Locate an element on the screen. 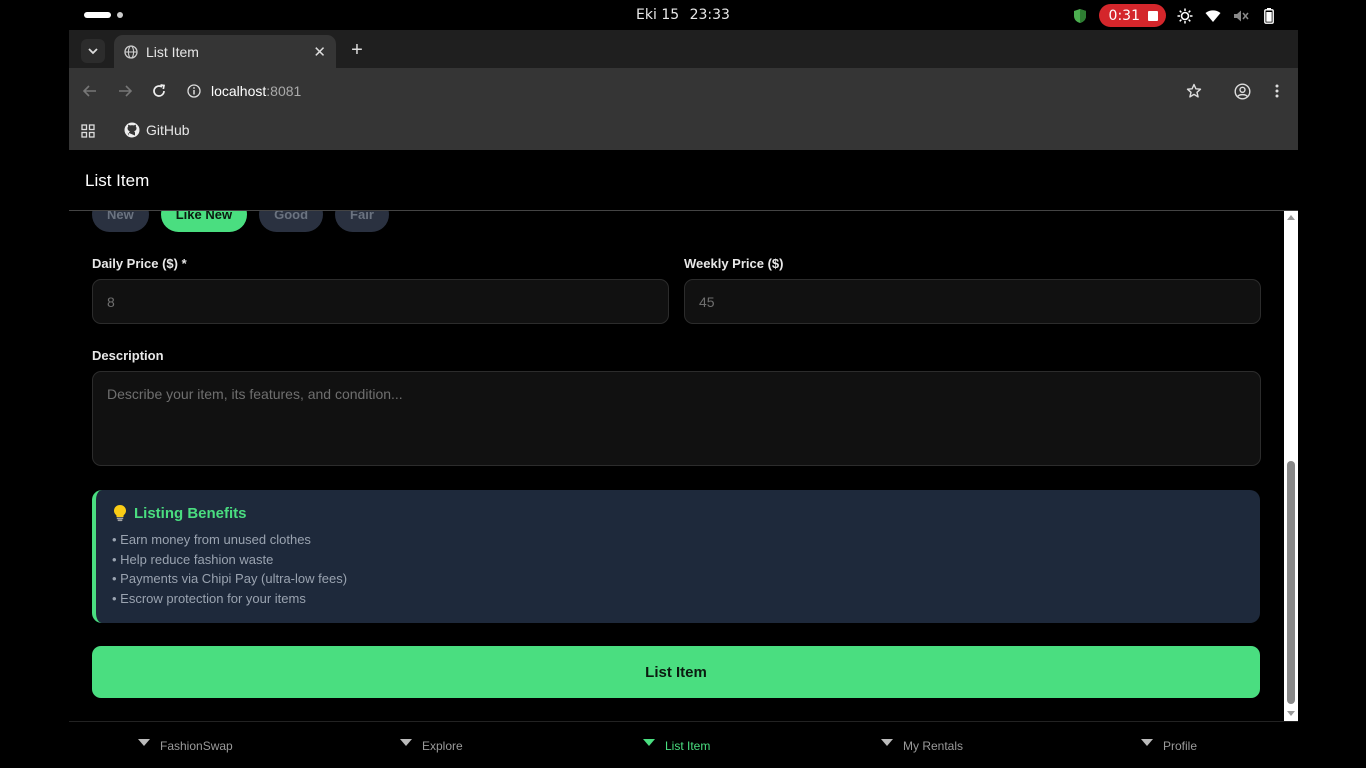  apps-grid-icon is located at coordinates (88, 131).